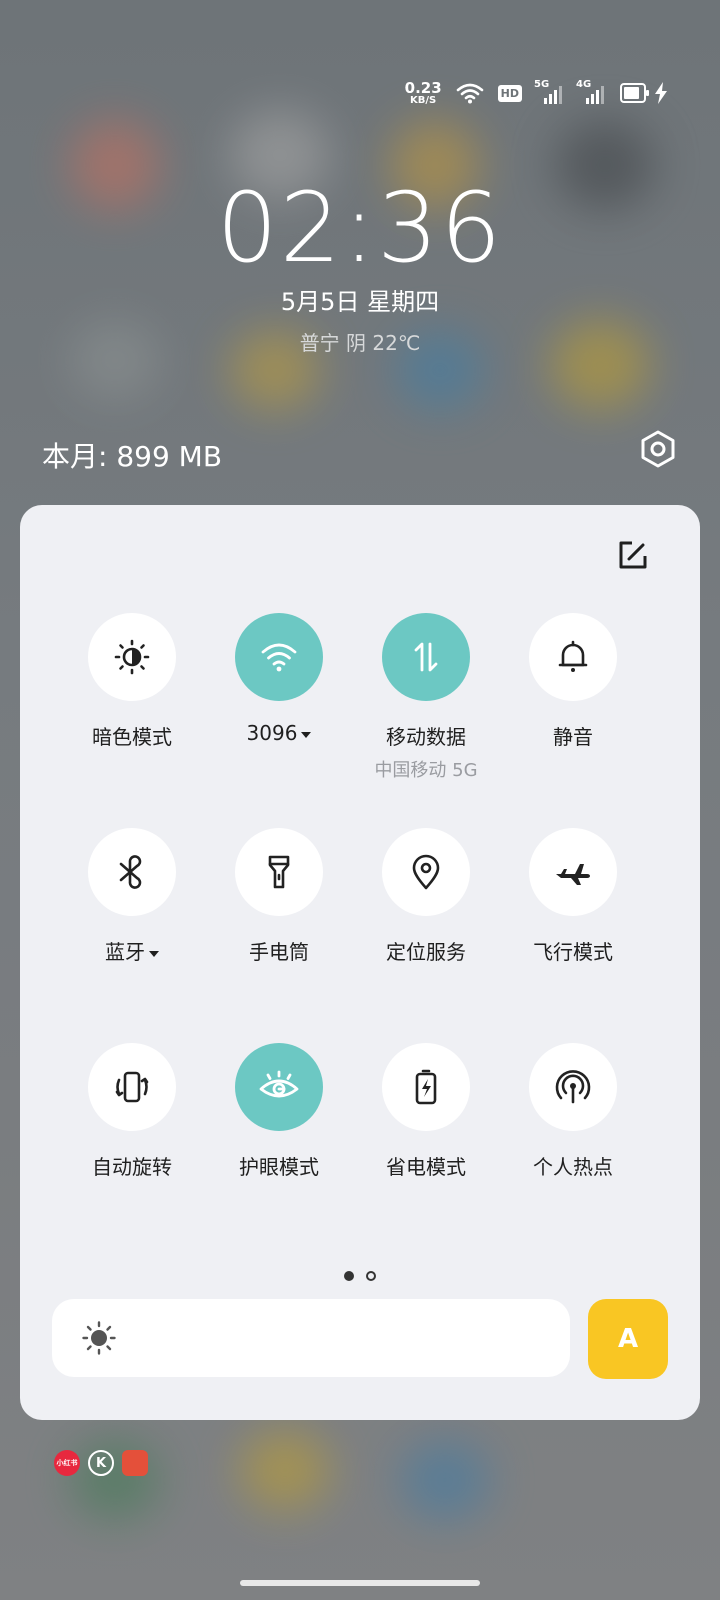  I want to click on bluetooth-icon, so click(132, 872).